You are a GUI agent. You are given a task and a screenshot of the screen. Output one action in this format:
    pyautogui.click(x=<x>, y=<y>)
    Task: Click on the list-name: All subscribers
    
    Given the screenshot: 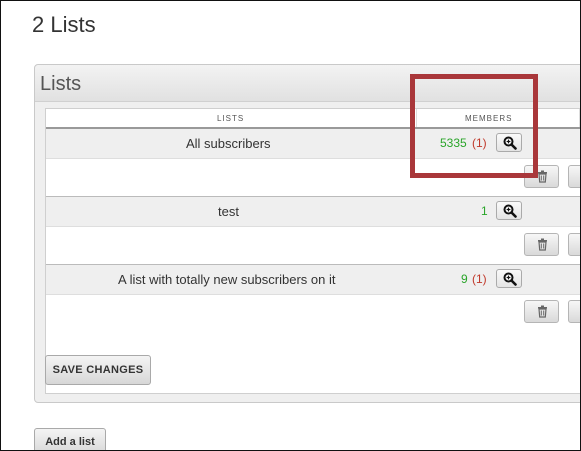 What is the action you would take?
    pyautogui.click(x=228, y=143)
    